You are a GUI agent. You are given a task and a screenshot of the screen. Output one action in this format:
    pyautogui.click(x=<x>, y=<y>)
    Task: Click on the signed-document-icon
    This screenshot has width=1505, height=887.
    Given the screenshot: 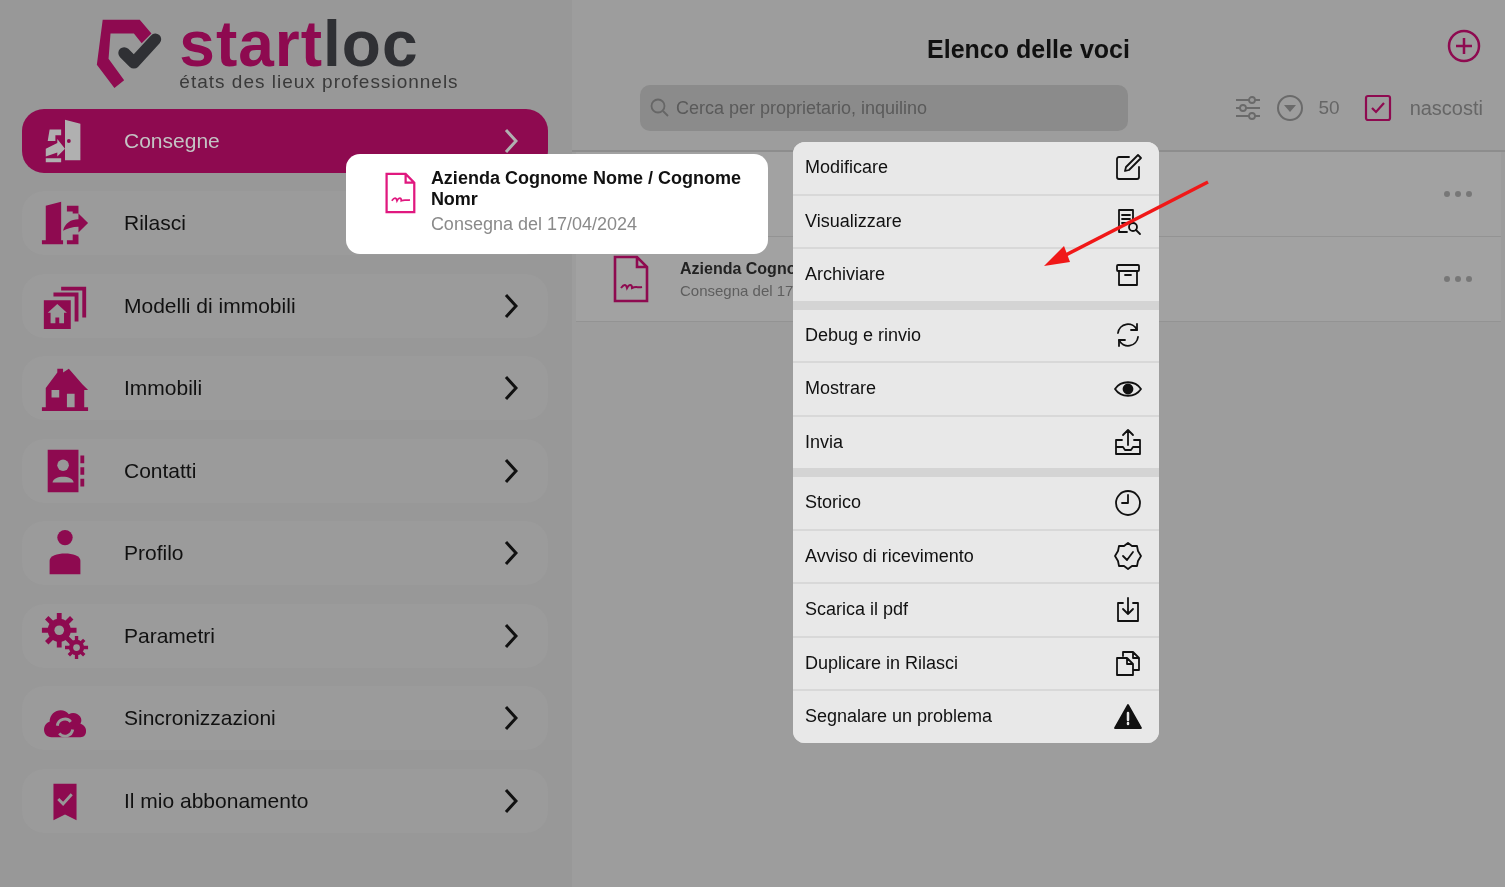 What is the action you would take?
    pyautogui.click(x=631, y=279)
    